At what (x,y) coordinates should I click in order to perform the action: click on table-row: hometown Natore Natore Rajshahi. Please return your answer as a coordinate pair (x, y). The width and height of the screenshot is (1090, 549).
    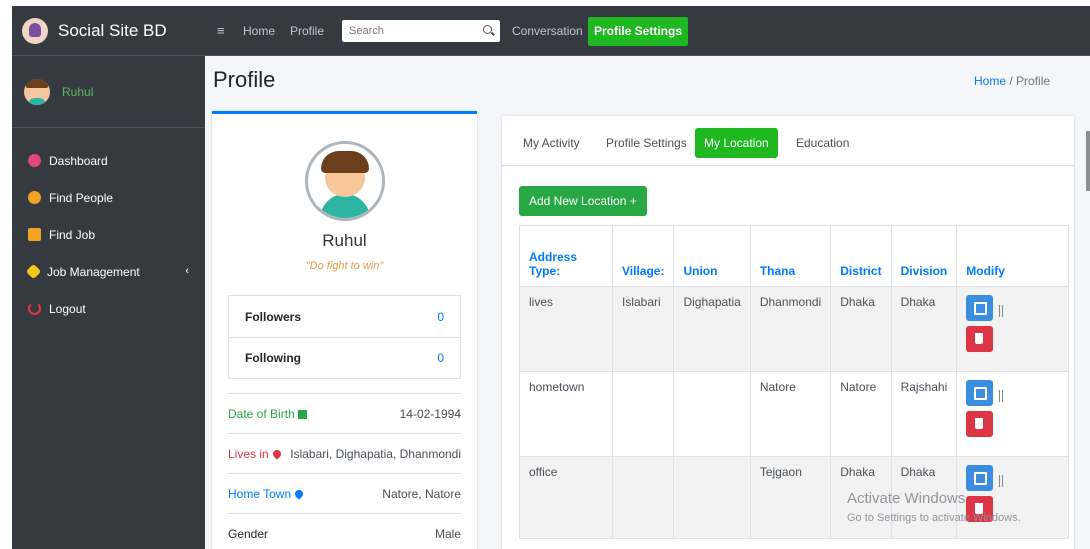
    Looking at the image, I should click on (794, 414).